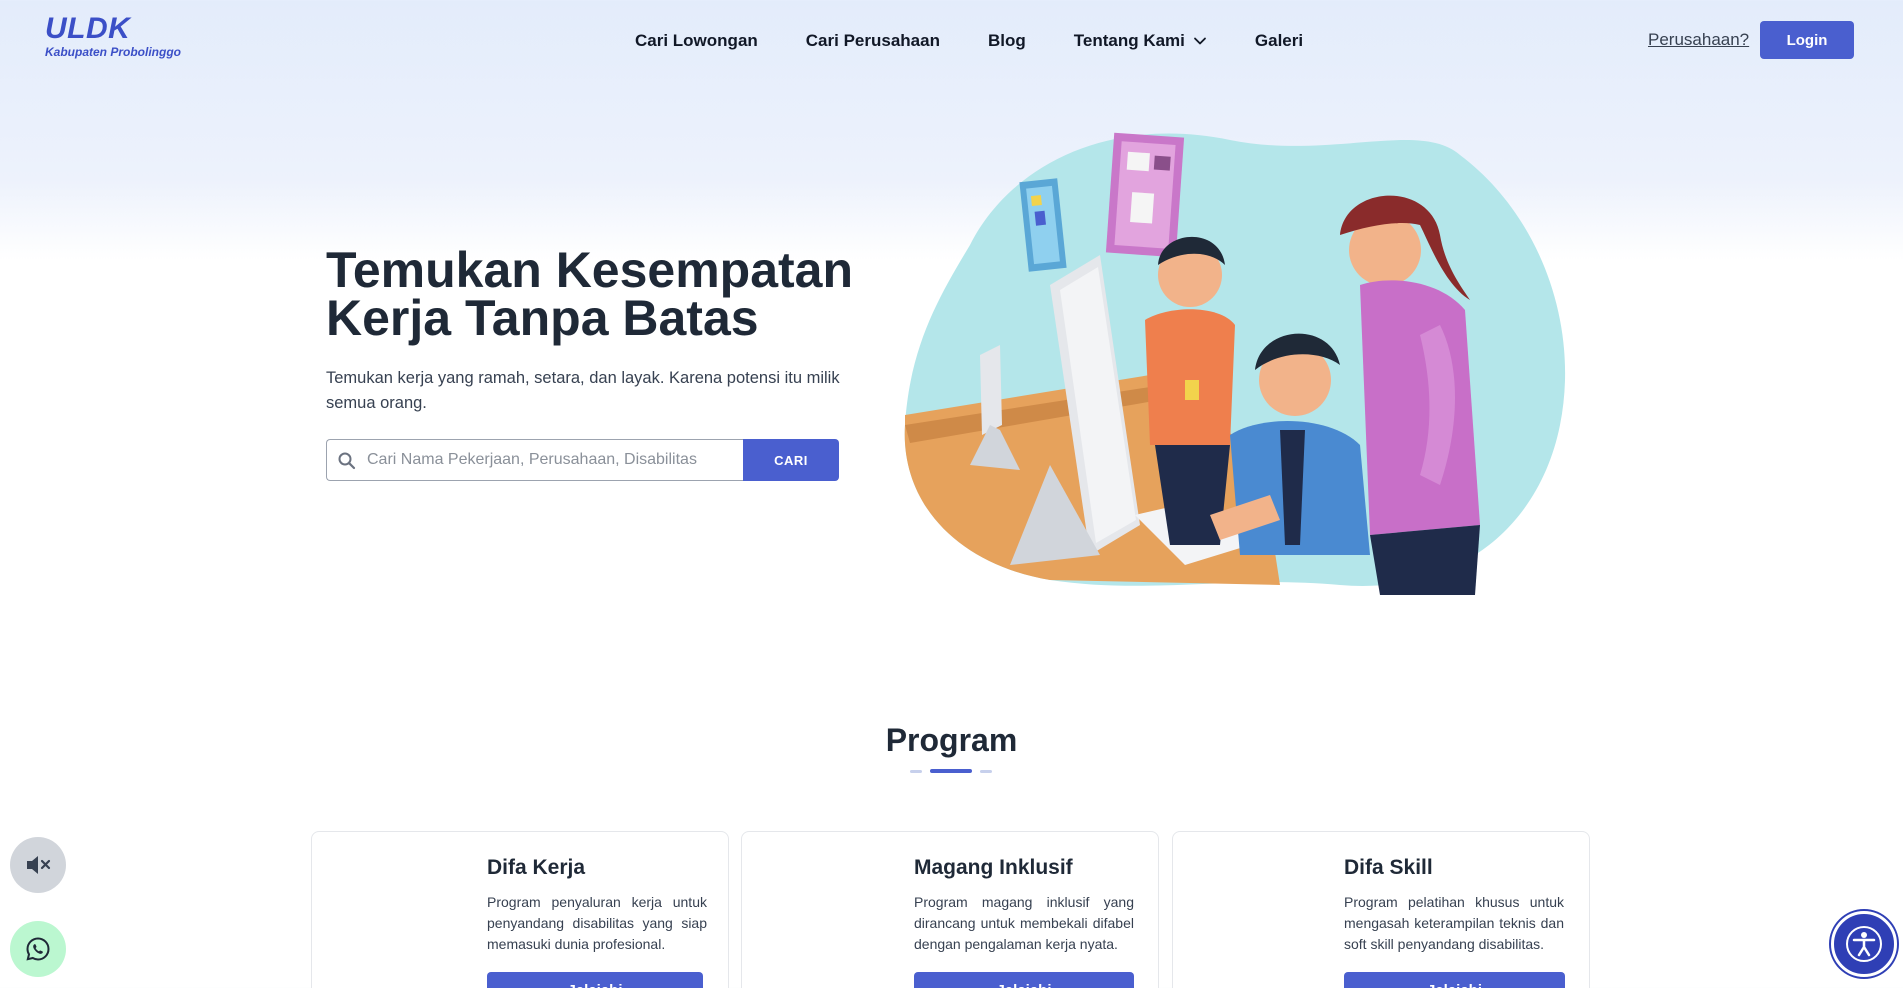  I want to click on hero-title-line-2: Kerja Tanpa Batas, so click(542, 318).